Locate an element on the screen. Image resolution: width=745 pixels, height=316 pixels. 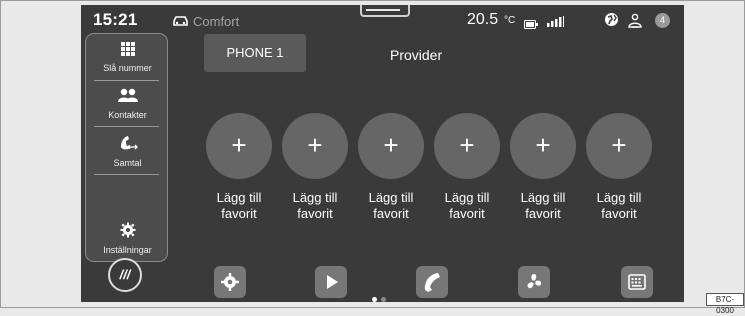
page-dot-active is located at coordinates (374, 299).